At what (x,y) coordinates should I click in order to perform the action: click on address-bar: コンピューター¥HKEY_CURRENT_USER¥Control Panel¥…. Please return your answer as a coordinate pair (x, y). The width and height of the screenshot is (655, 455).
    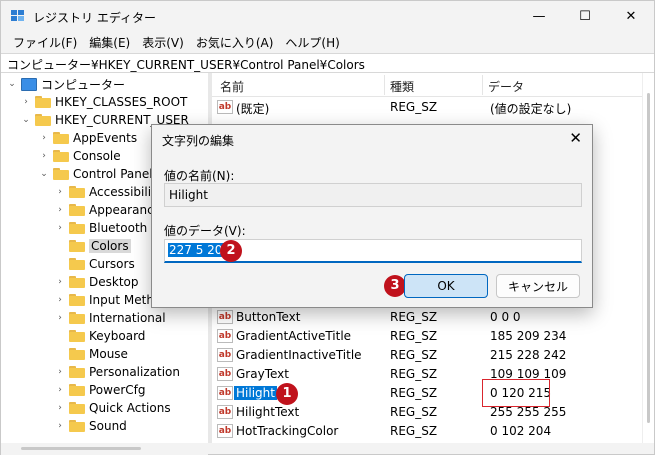
    Looking at the image, I should click on (327, 63).